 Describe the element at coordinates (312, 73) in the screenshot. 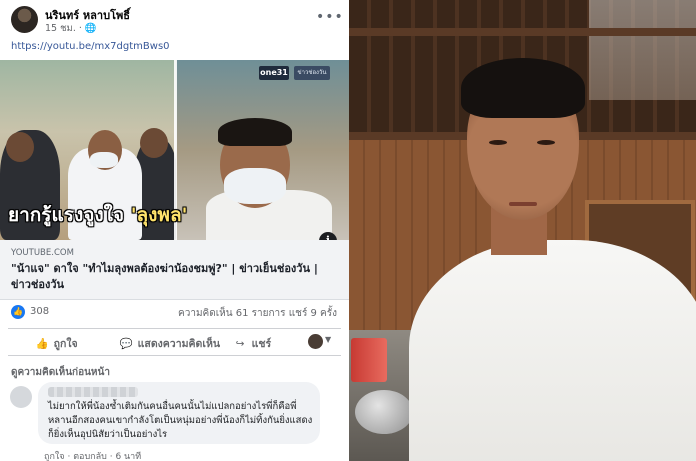

I see `channel-tag: ข่าวช่องวัน` at that location.